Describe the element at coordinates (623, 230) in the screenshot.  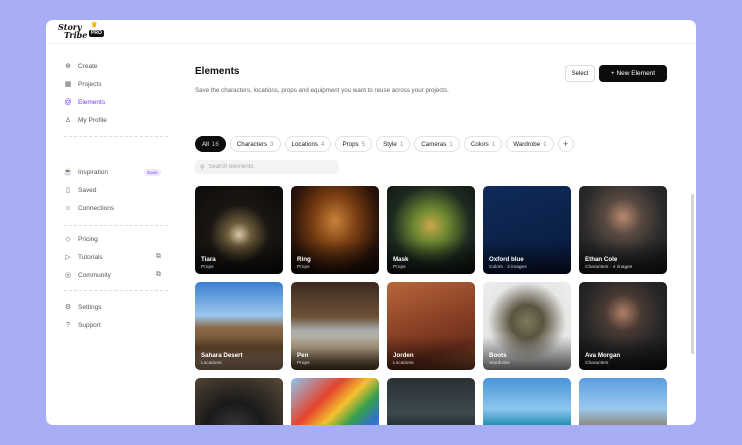
I see `element-card: Ethan Cole Characters · 4 images` at that location.